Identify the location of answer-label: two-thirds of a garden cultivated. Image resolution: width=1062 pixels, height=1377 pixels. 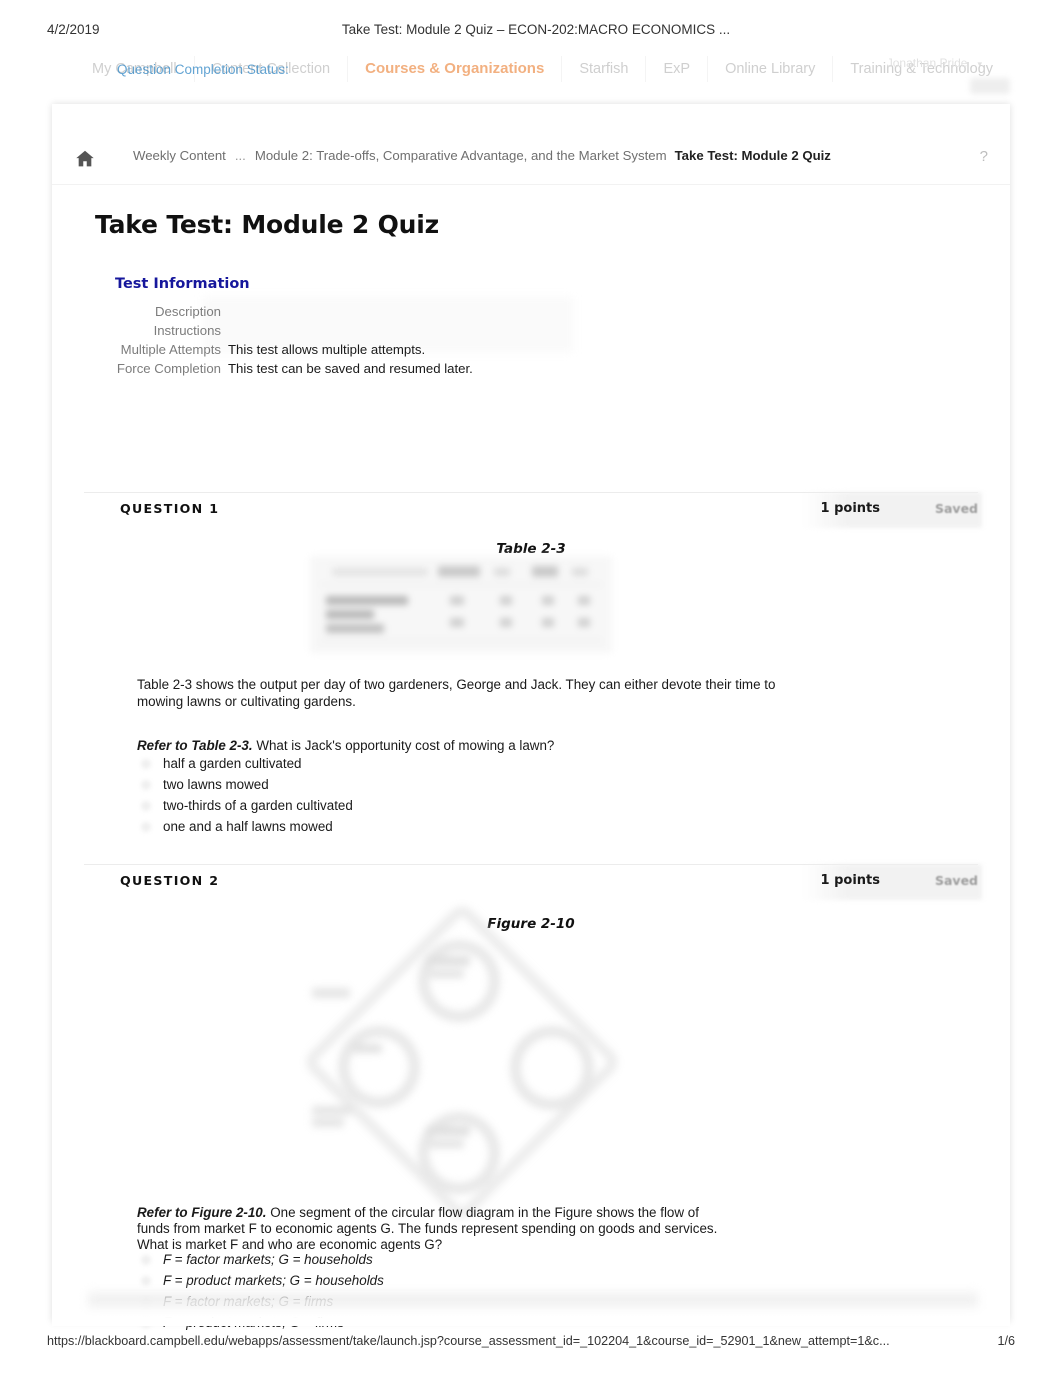
(258, 805).